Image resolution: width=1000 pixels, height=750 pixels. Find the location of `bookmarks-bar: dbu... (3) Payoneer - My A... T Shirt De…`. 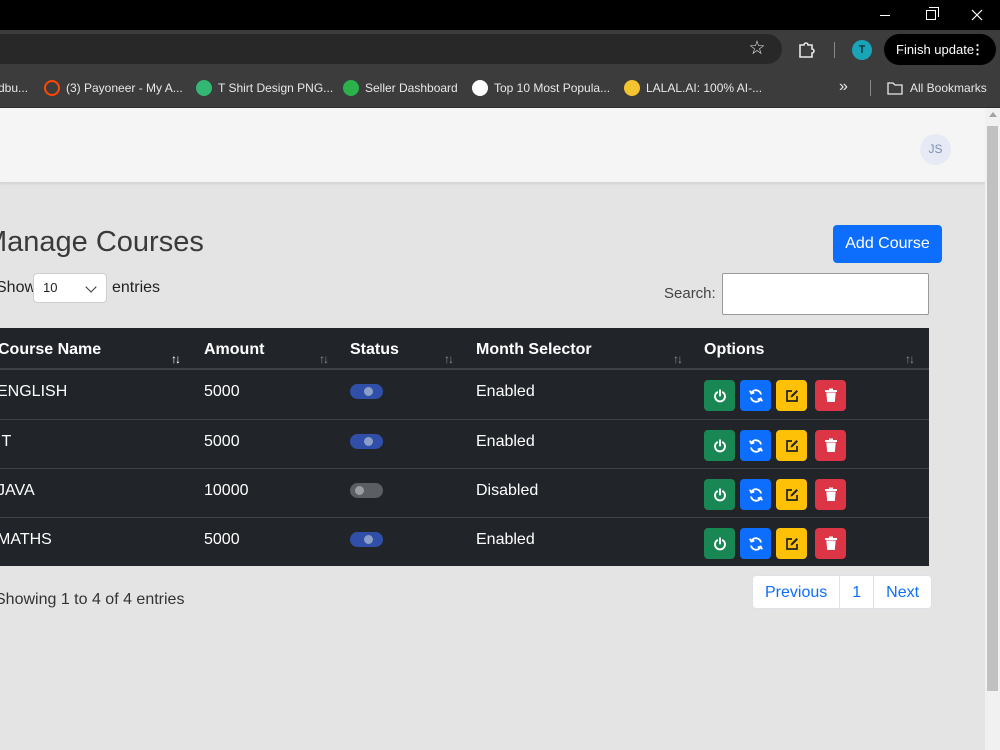

bookmarks-bar: dbu... (3) Payoneer - My A... T Shirt De… is located at coordinates (500, 88).